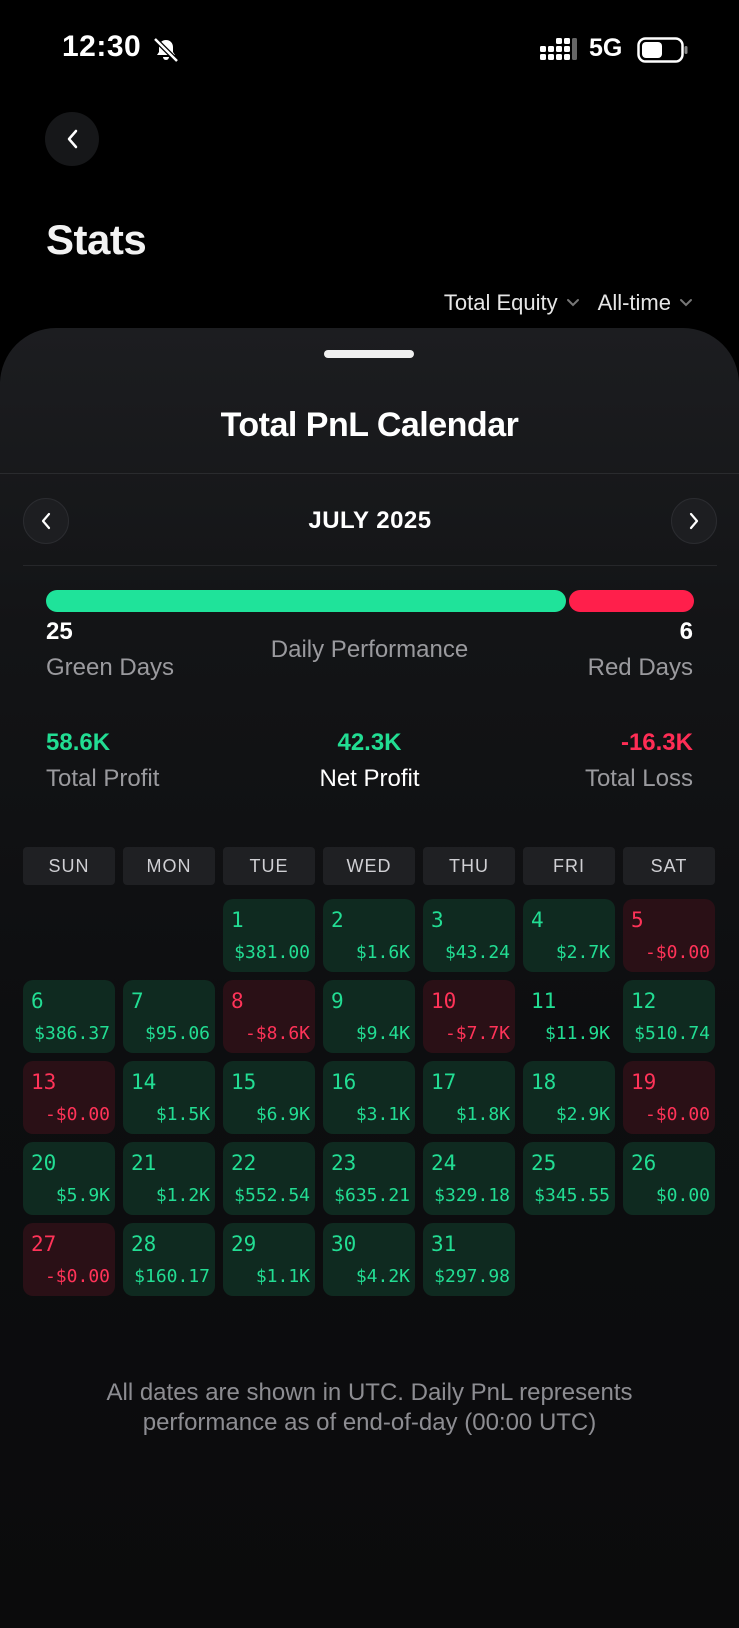 This screenshot has width=739, height=1628. What do you see at coordinates (469, 1259) in the screenshot?
I see `calendar-day-cell: 31 $297.98` at bounding box center [469, 1259].